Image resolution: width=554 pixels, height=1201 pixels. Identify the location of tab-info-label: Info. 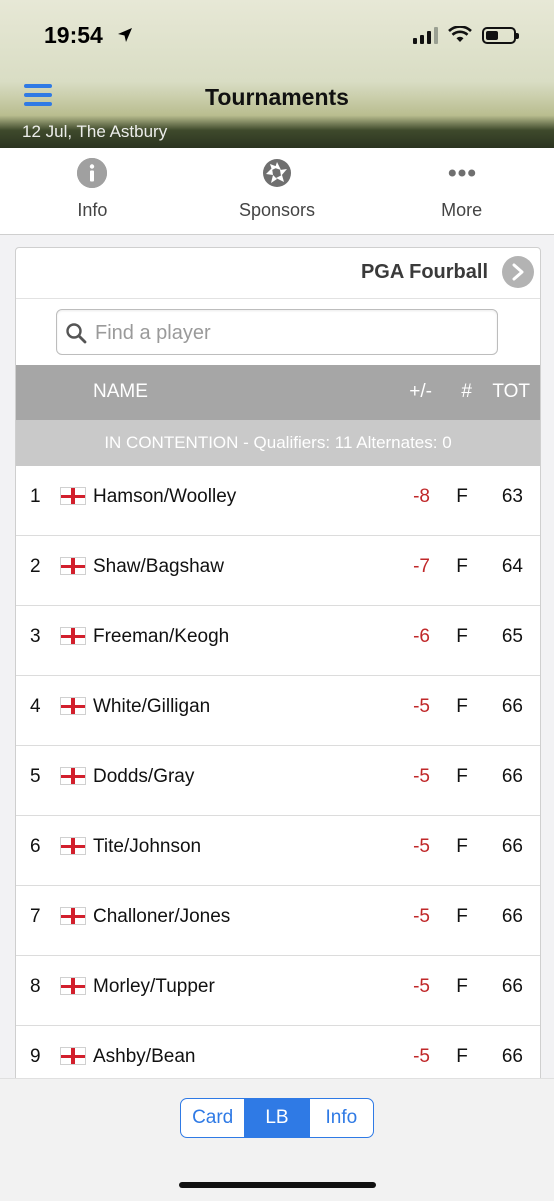
(92, 210).